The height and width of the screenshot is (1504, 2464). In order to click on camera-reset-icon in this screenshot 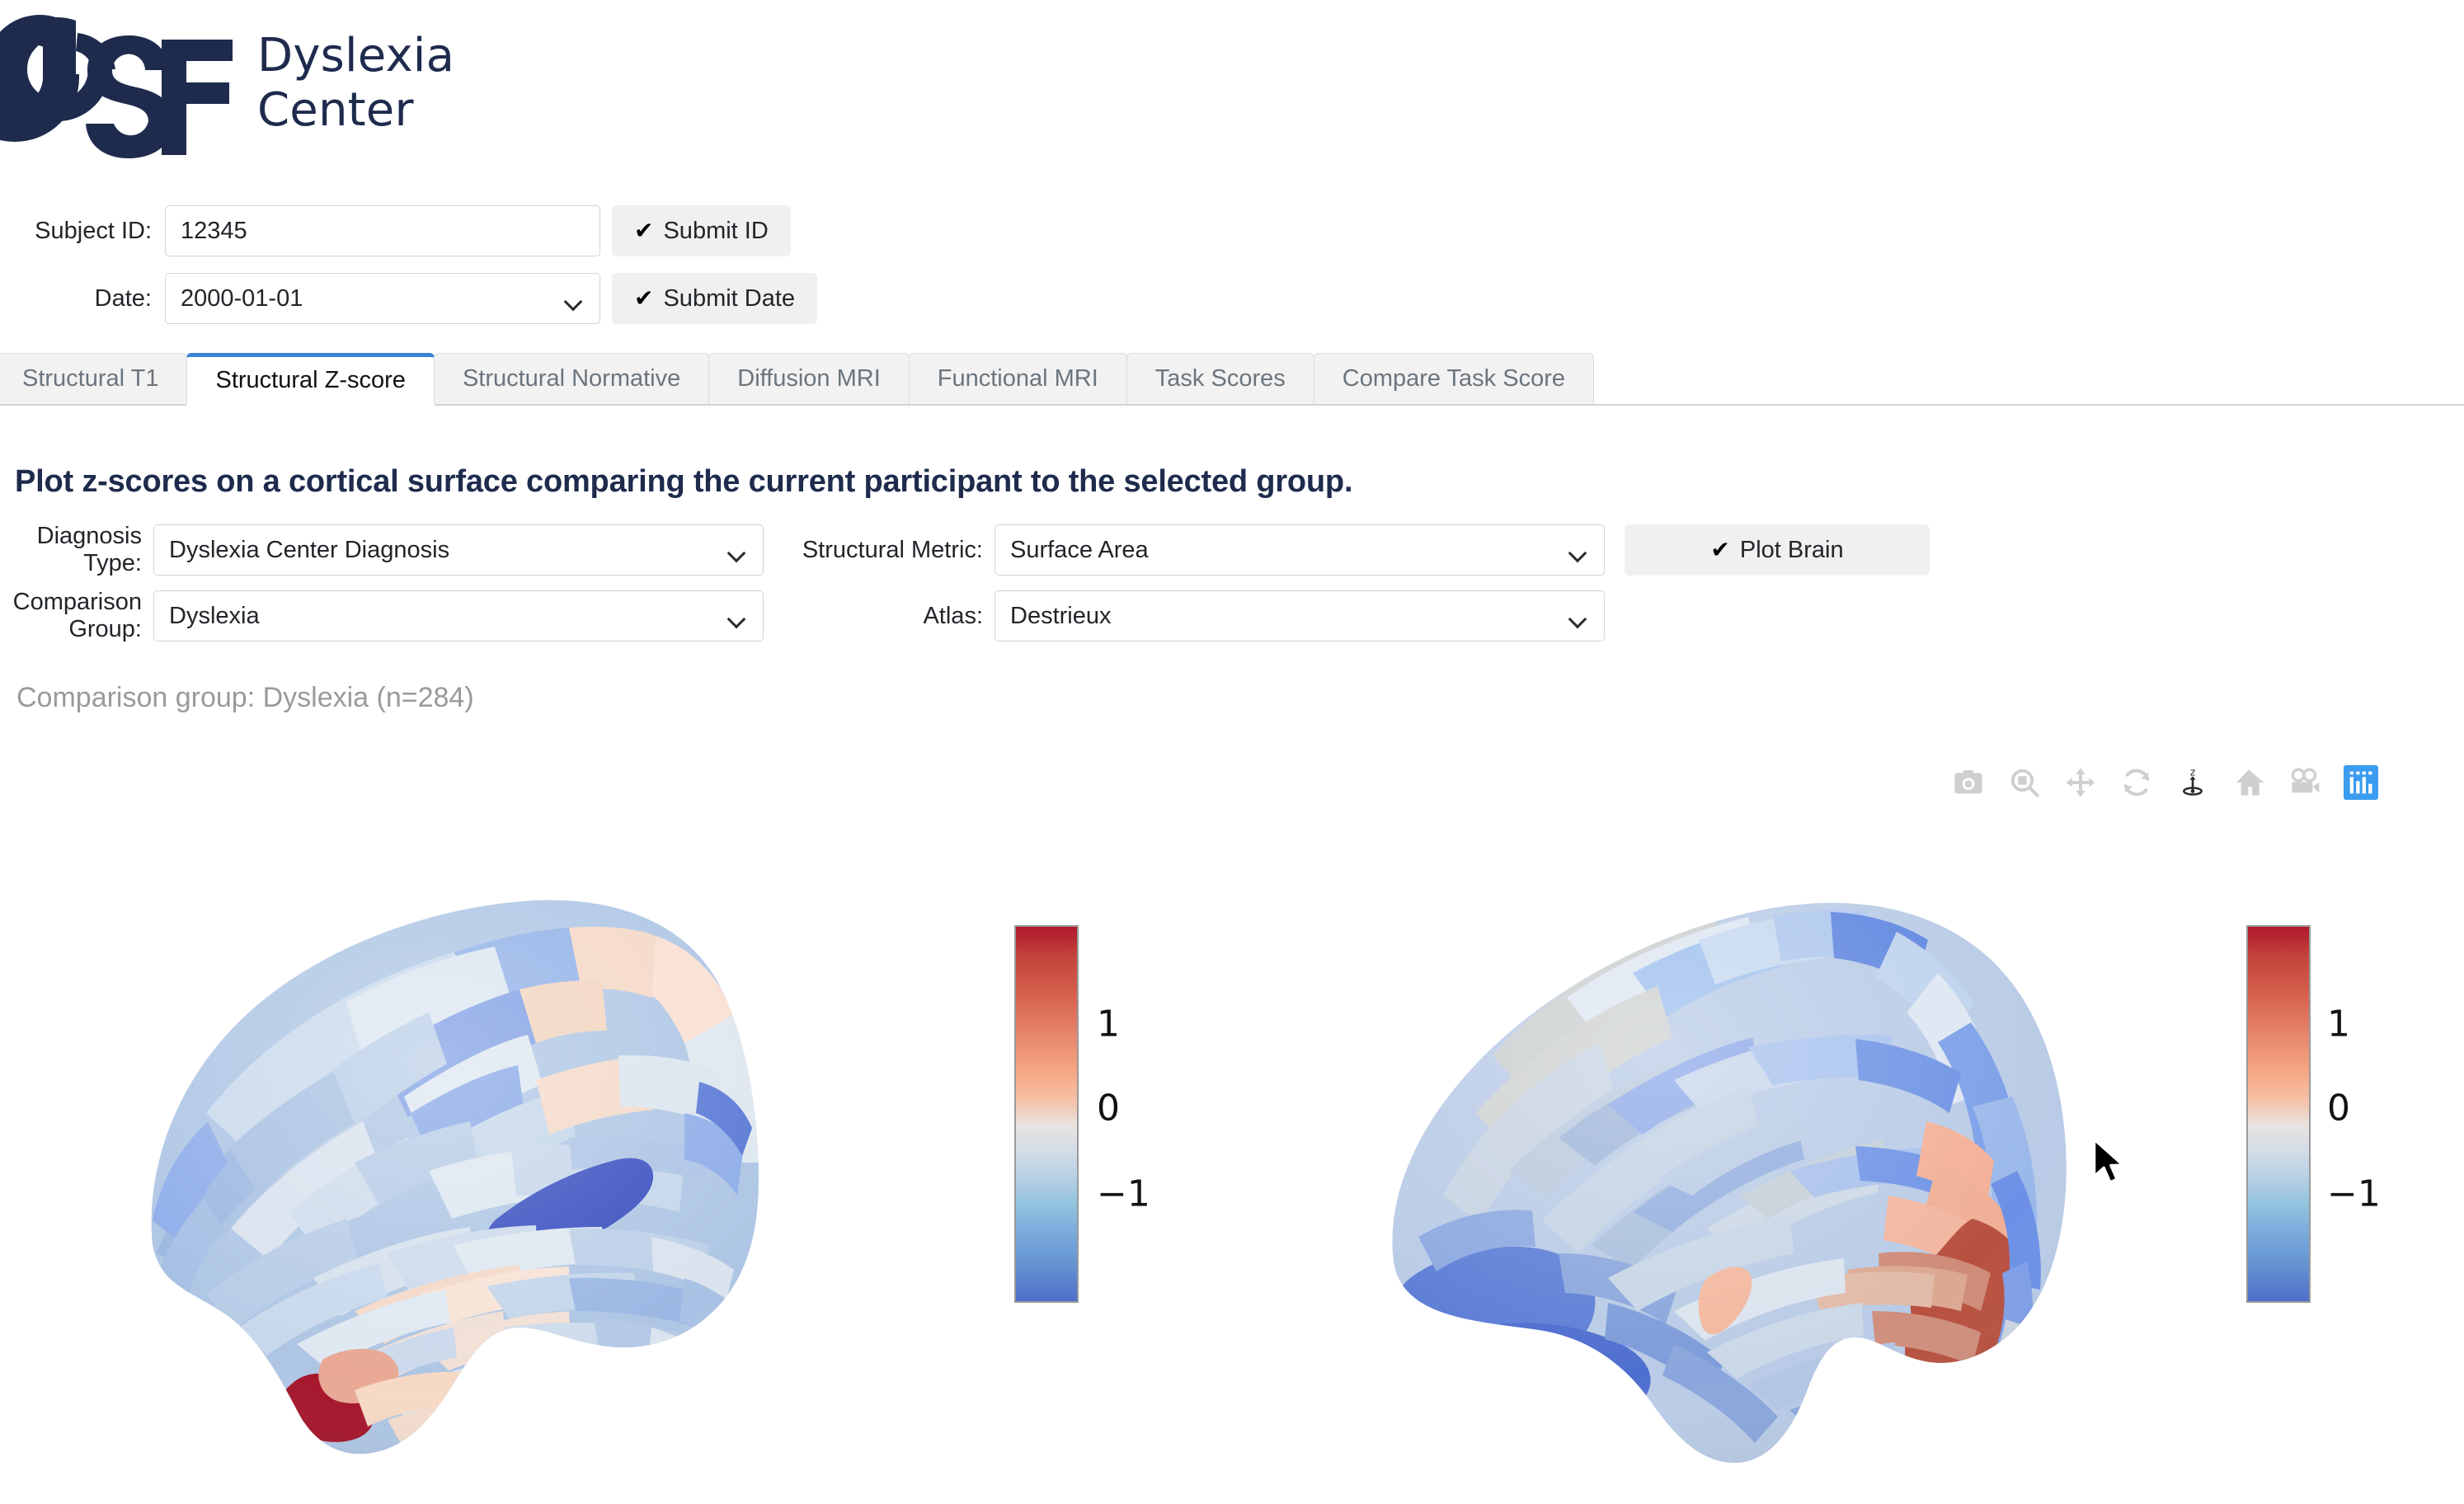, I will do `click(2305, 783)`.